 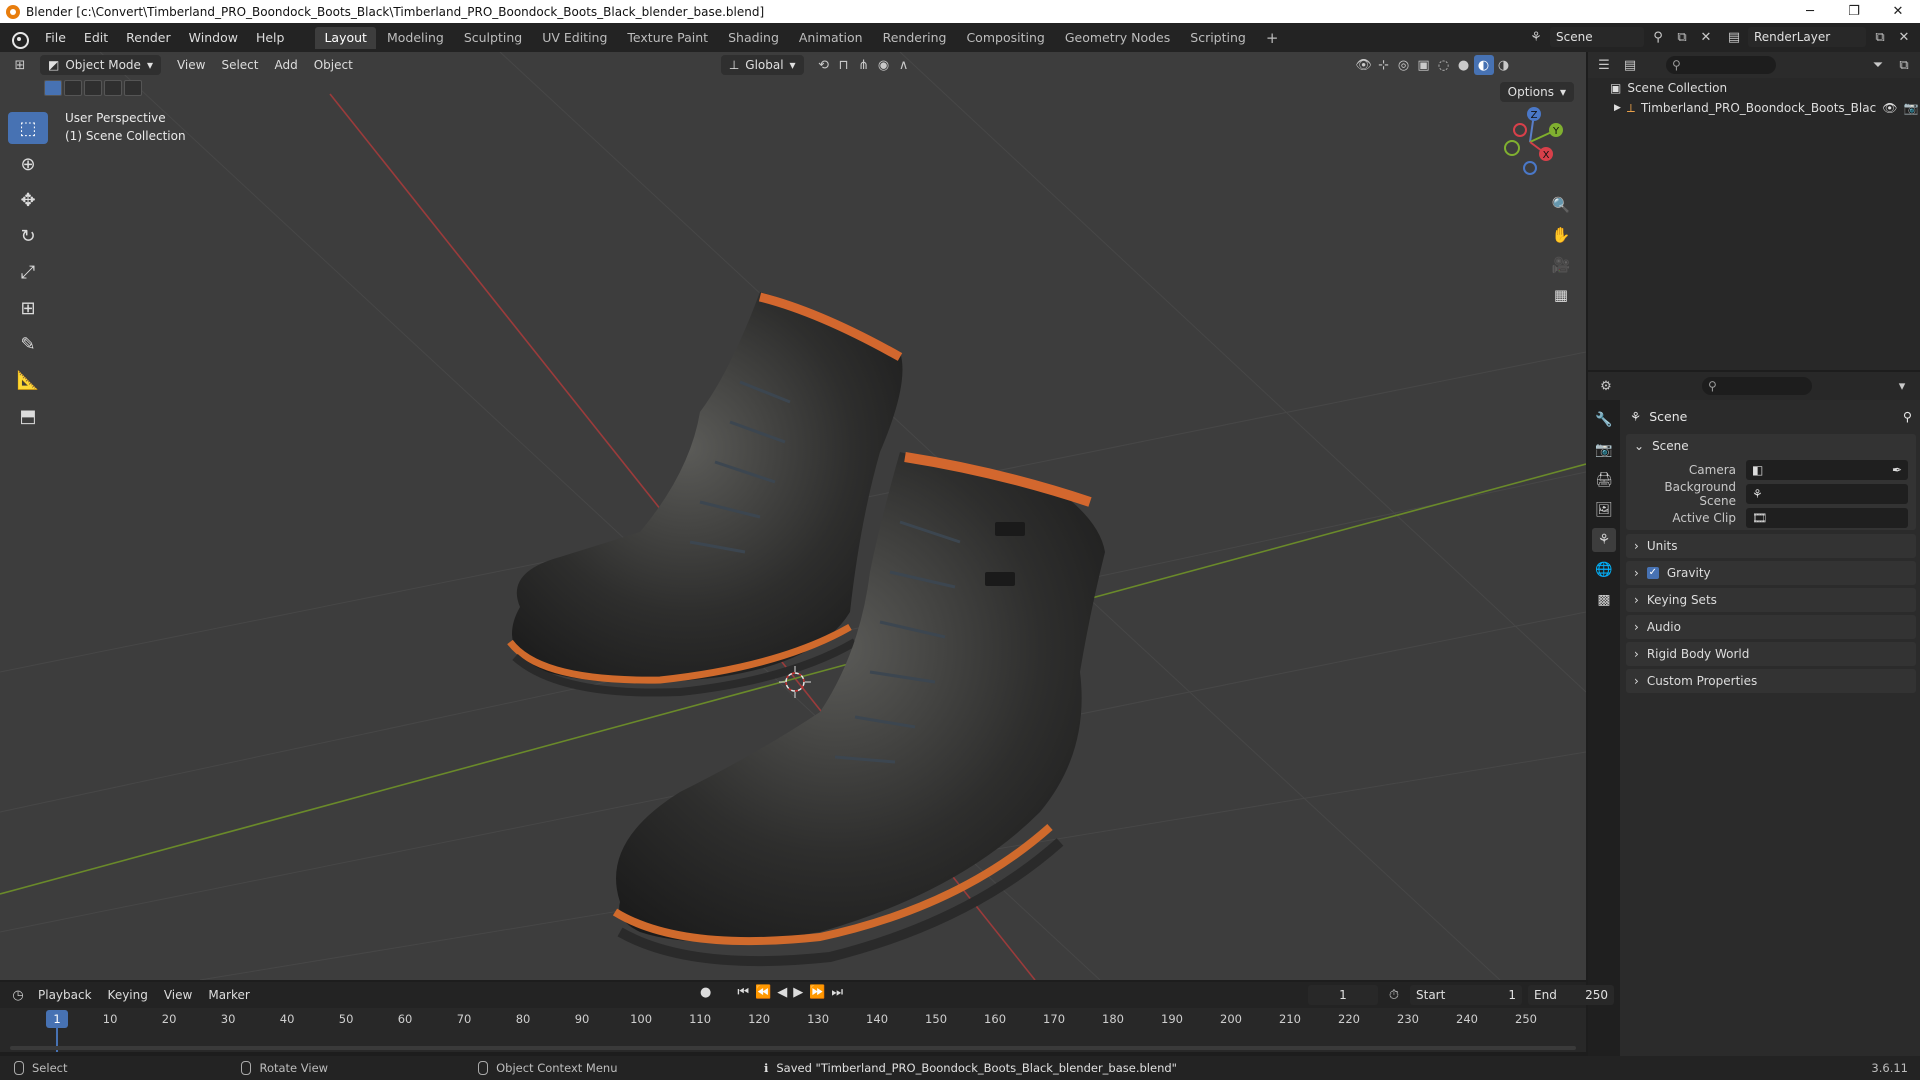 I want to click on rendered-shading-icon: ◑, so click(x=1504, y=65).